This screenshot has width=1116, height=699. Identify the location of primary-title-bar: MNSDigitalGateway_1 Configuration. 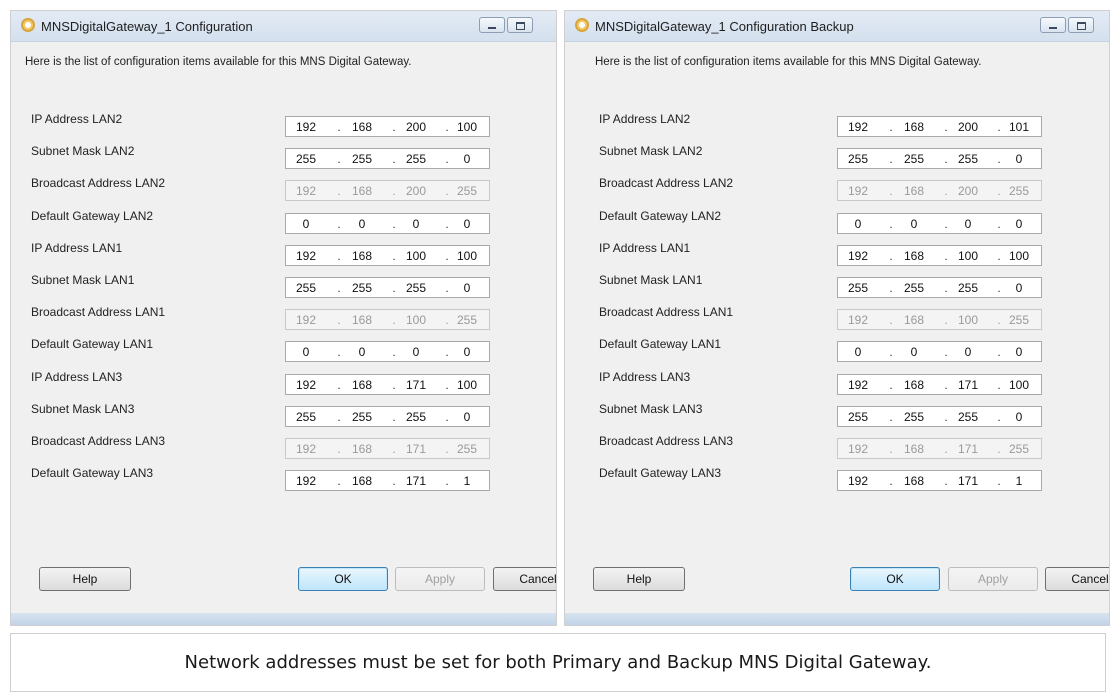
(283, 26).